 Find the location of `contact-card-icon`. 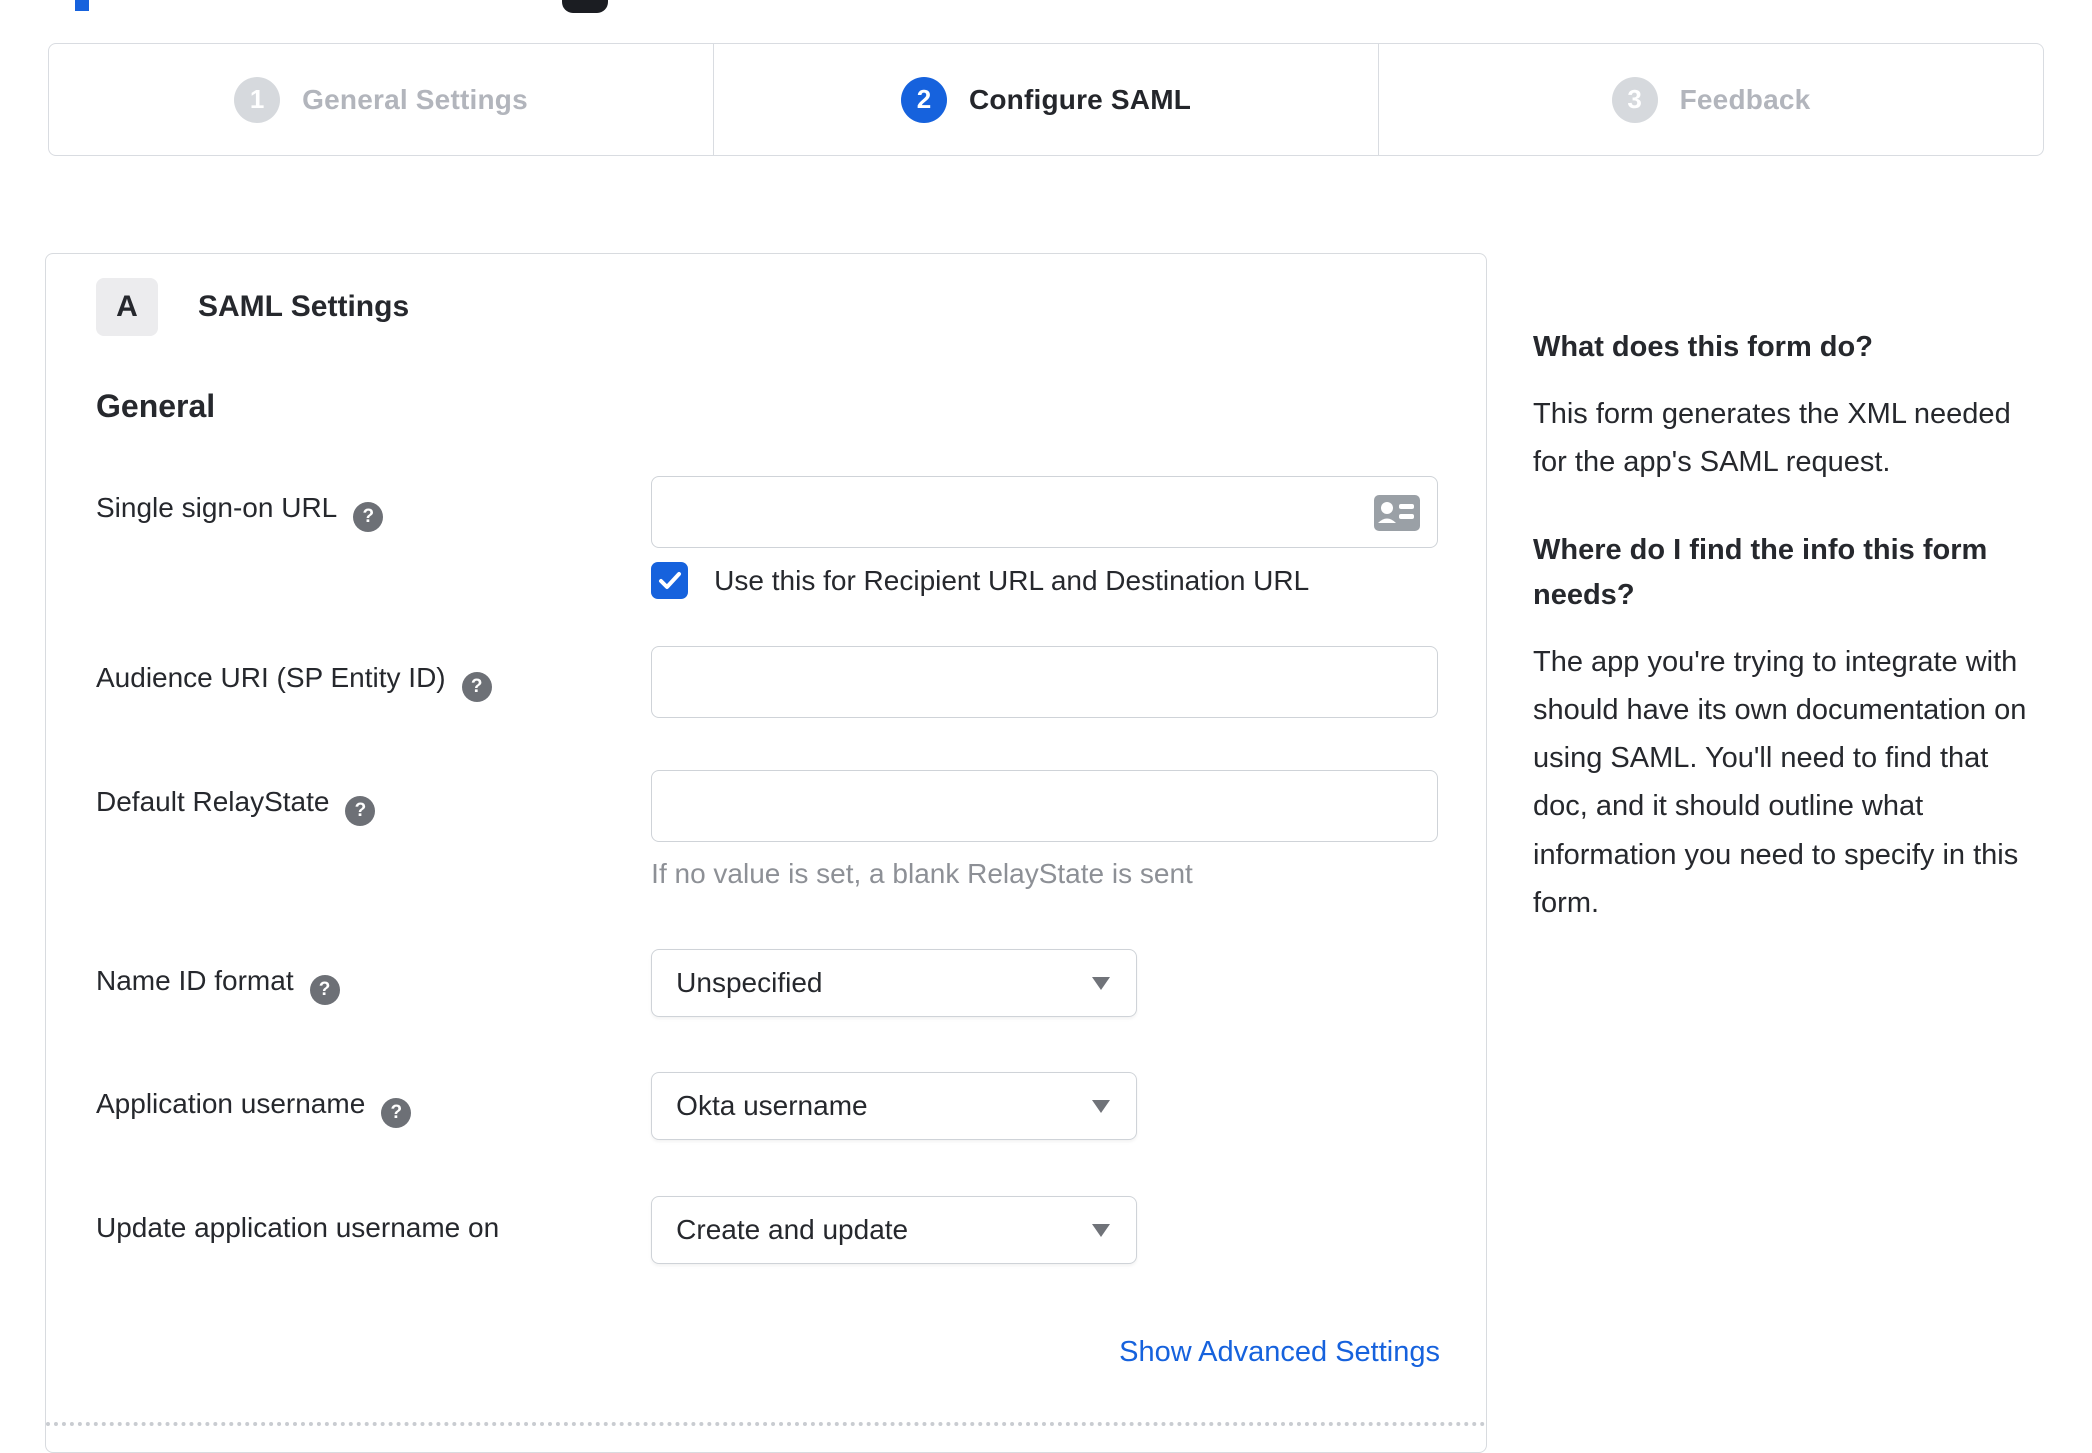

contact-card-icon is located at coordinates (1397, 515).